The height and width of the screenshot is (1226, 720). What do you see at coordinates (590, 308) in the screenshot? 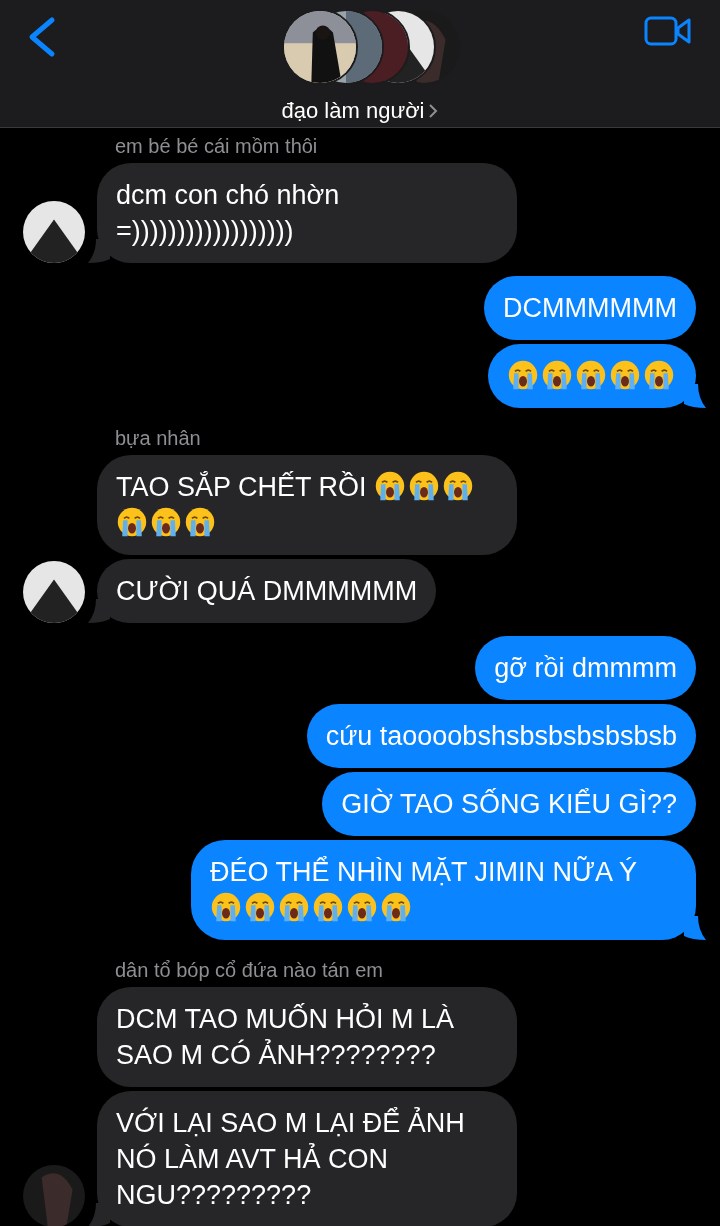
I see `message-text: DCMMMMMM` at bounding box center [590, 308].